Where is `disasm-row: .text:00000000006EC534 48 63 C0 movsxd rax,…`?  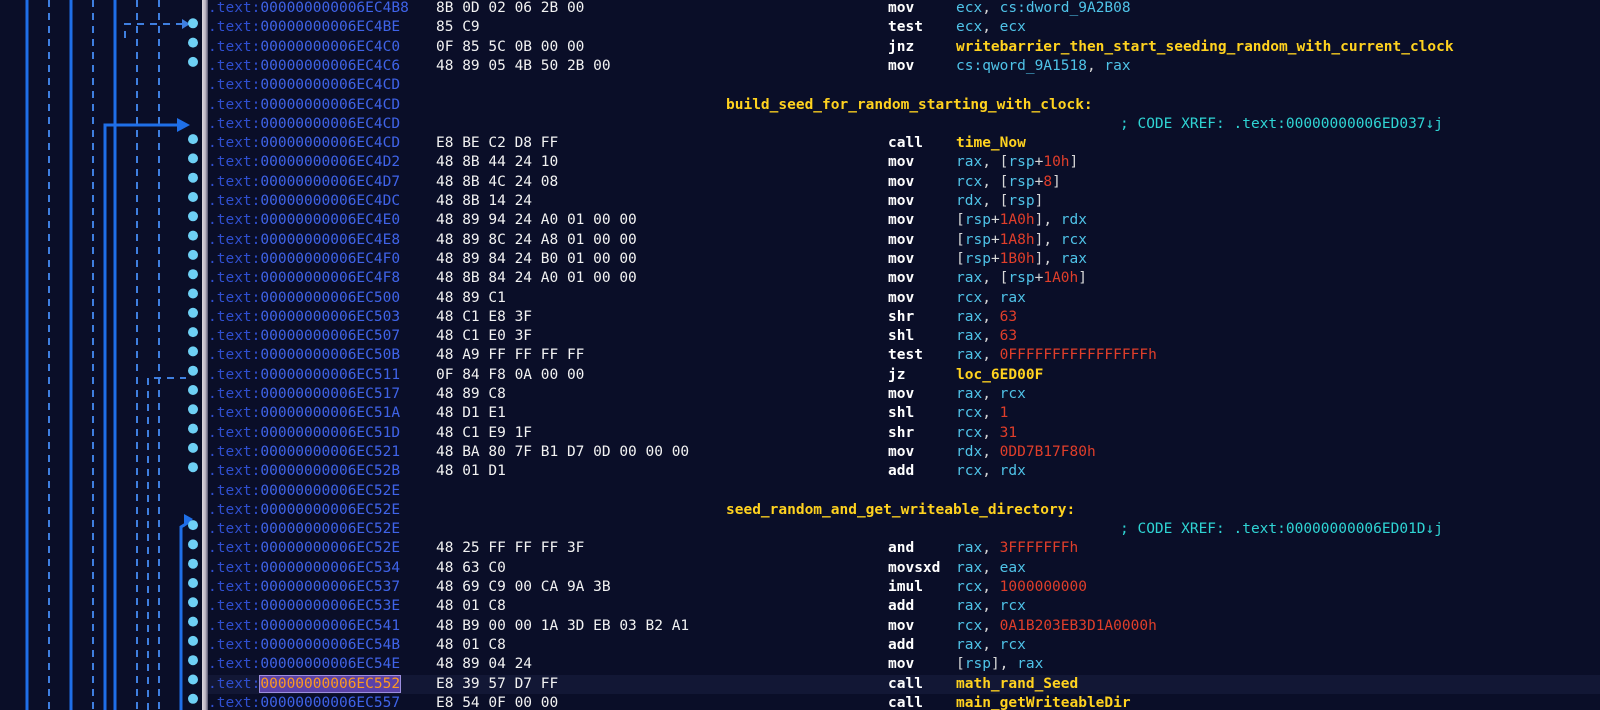
disasm-row: .text:00000000006EC534 48 63 C0 movsxd rax,… is located at coordinates (904, 568).